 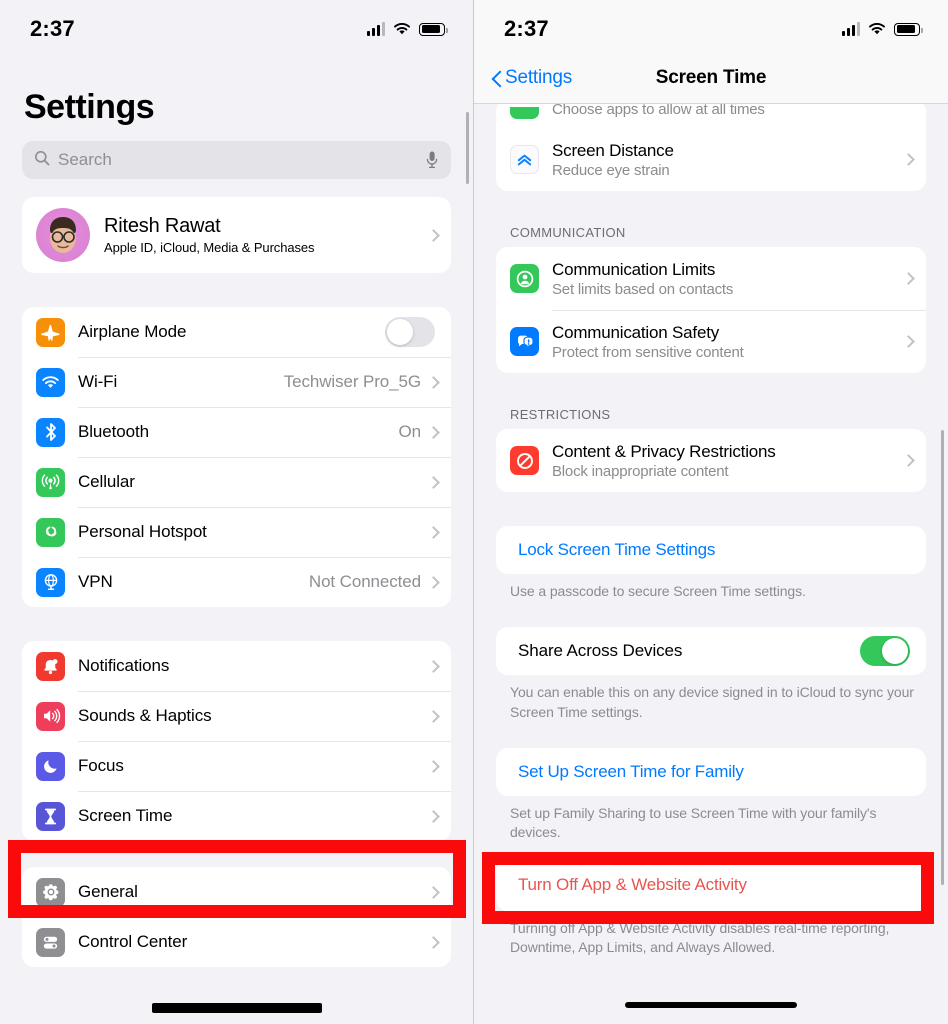 What do you see at coordinates (711, 52) in the screenshot?
I see `navigation-bar: 2:37 Settings Screen Time` at bounding box center [711, 52].